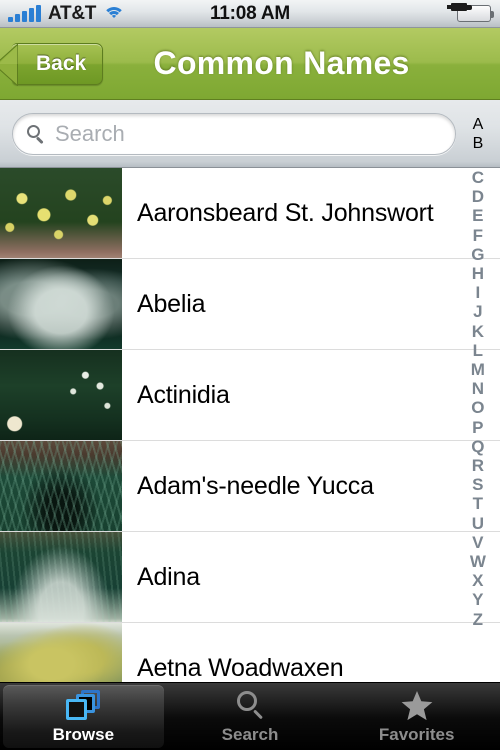  What do you see at coordinates (24, 13) in the screenshot?
I see `signal-bars-icon` at bounding box center [24, 13].